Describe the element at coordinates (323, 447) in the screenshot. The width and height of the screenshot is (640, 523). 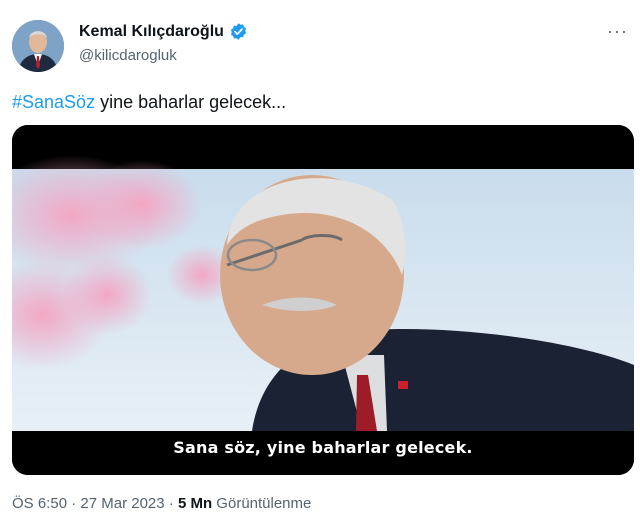
I see `video-subtitle: Sana söz, yine baharlar gelecek.` at that location.